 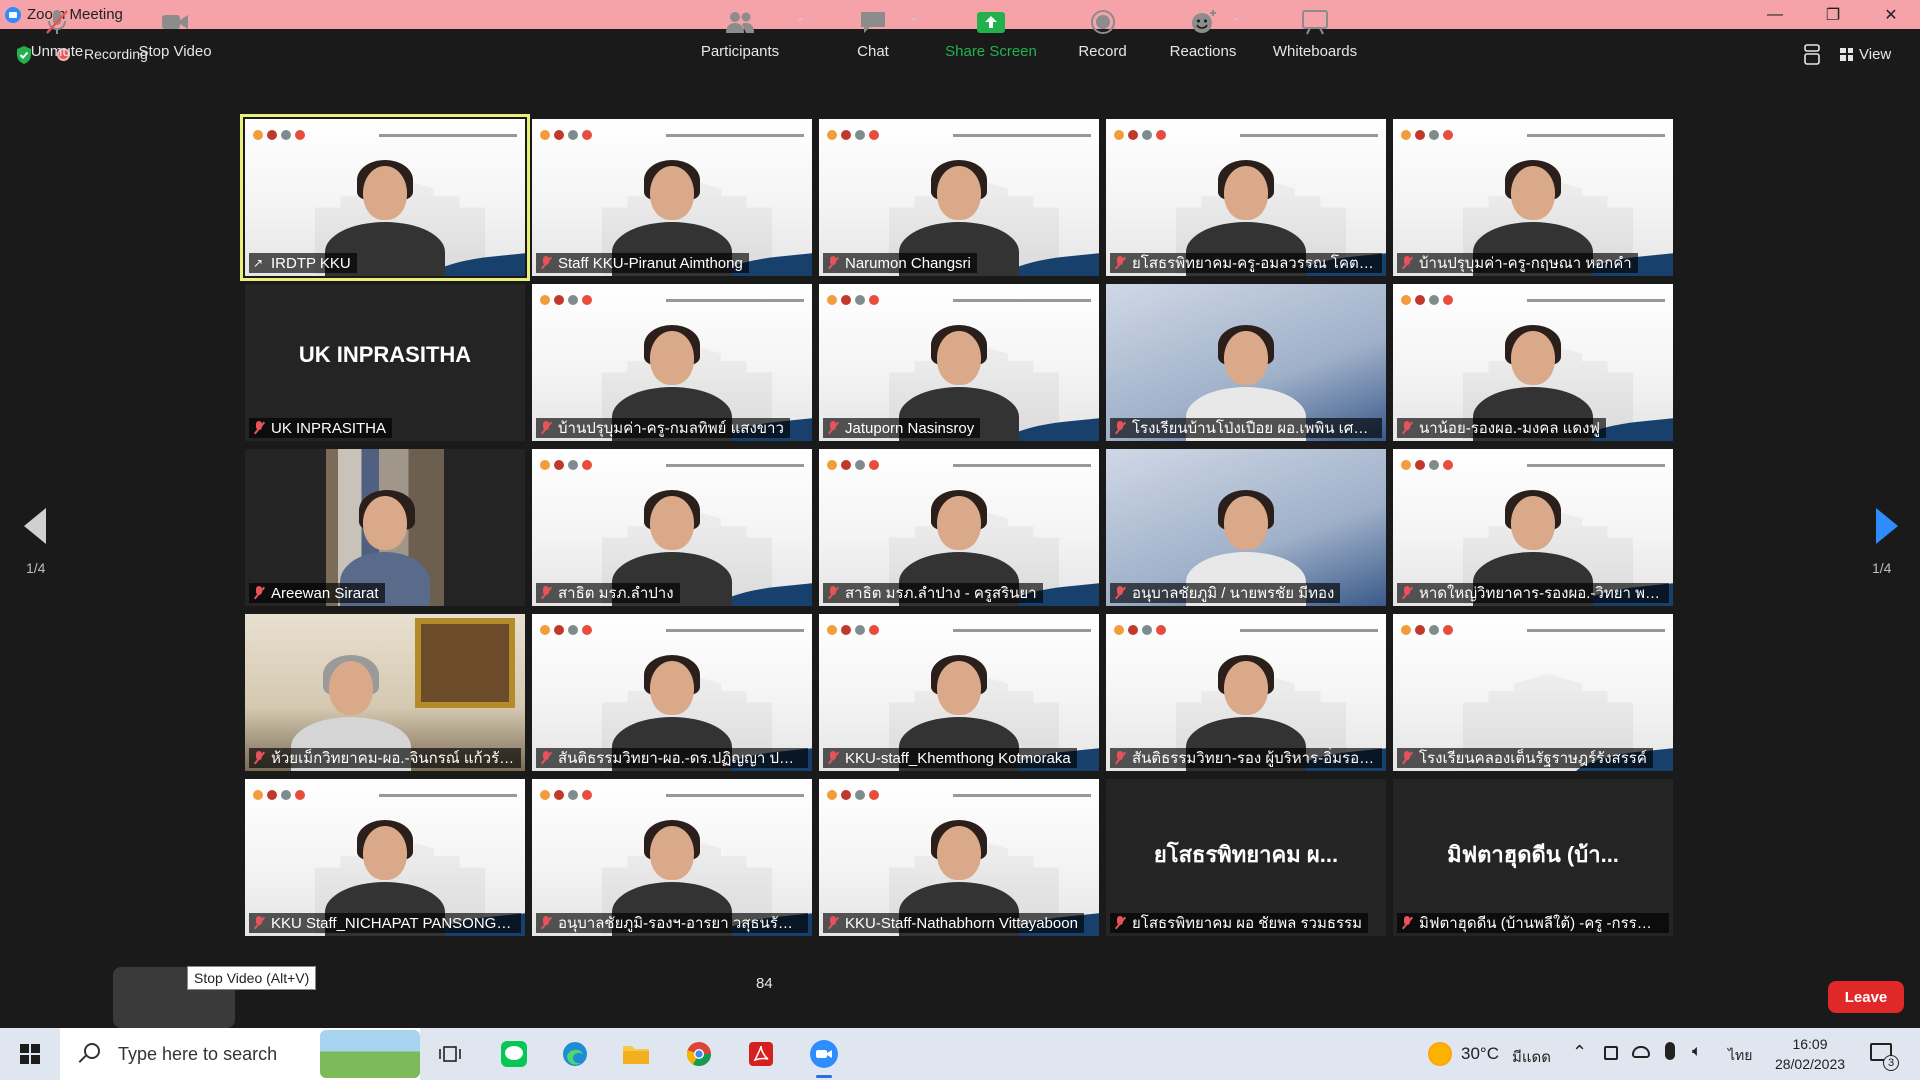 I want to click on input-language: ไทย, so click(x=1740, y=1056).